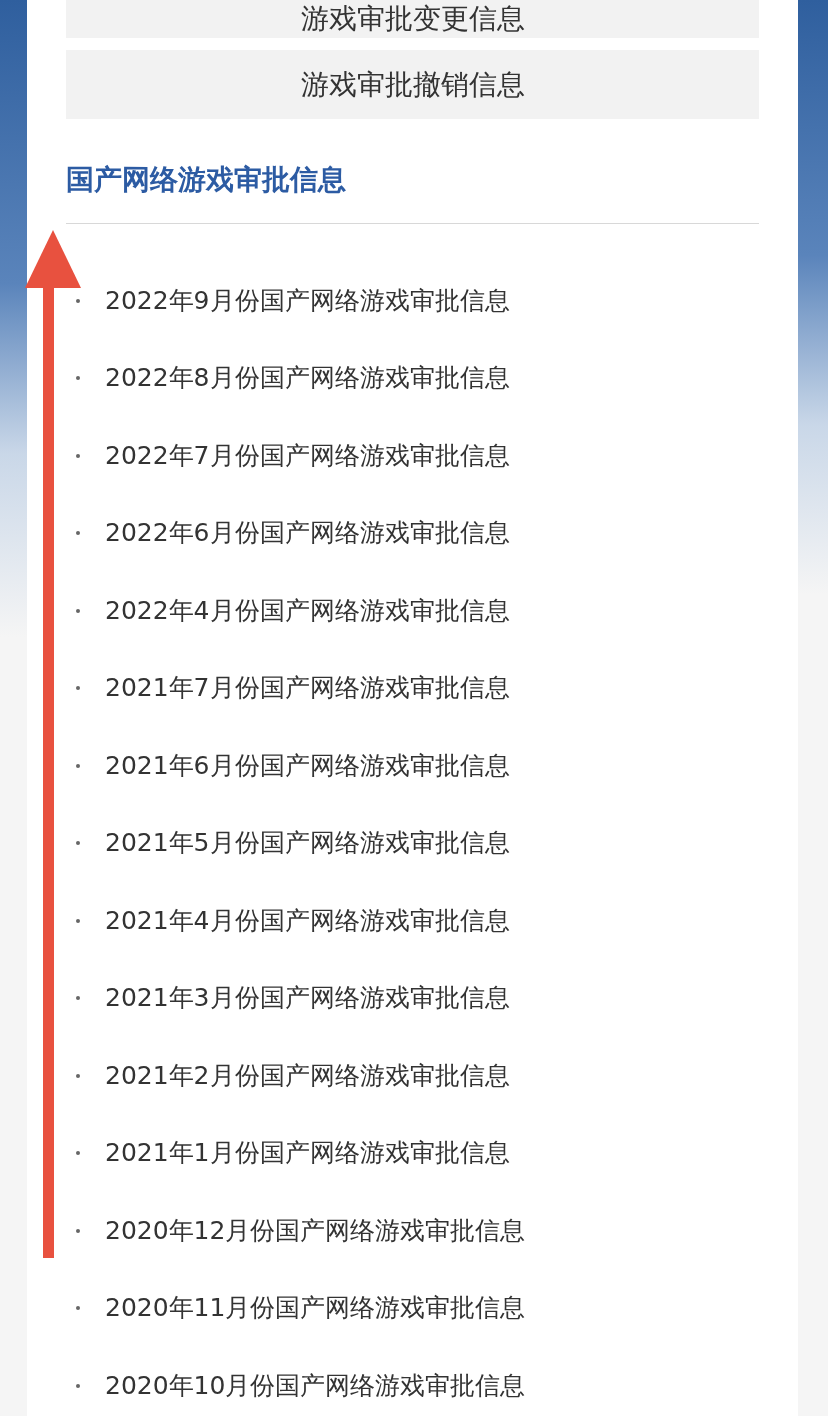 The image size is (828, 1416). I want to click on list-link: 2022年7月份国产网络游戏审批信息, so click(307, 455).